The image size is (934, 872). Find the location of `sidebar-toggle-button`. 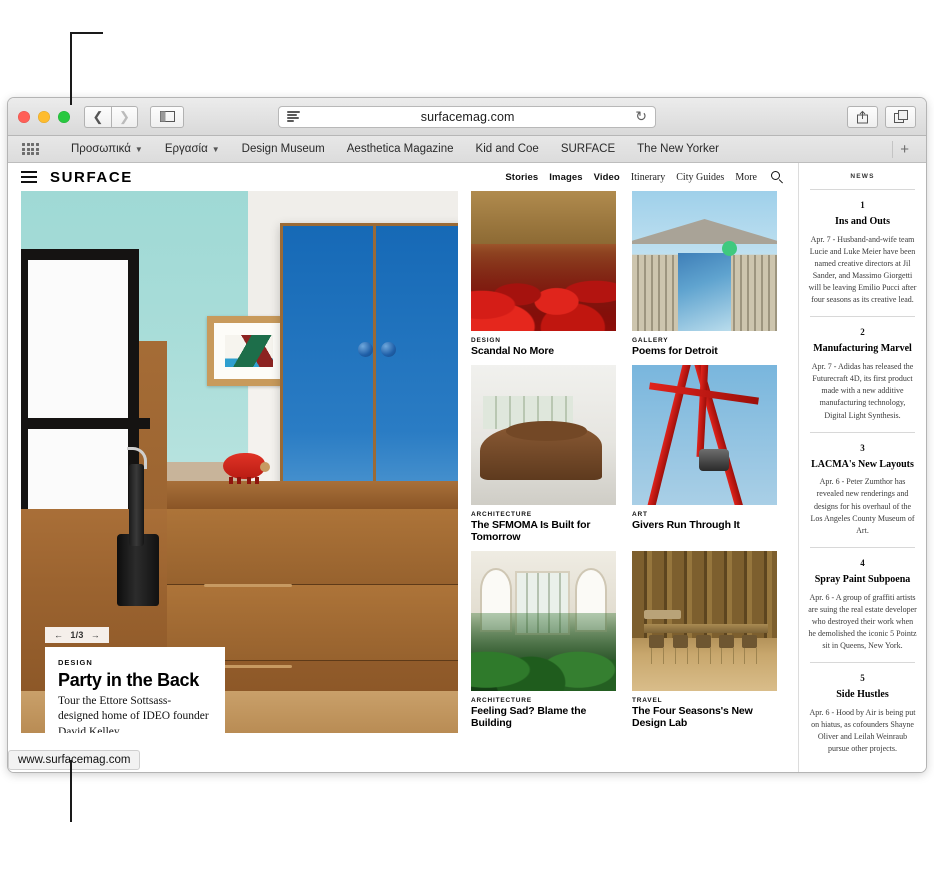

sidebar-toggle-button is located at coordinates (167, 116).